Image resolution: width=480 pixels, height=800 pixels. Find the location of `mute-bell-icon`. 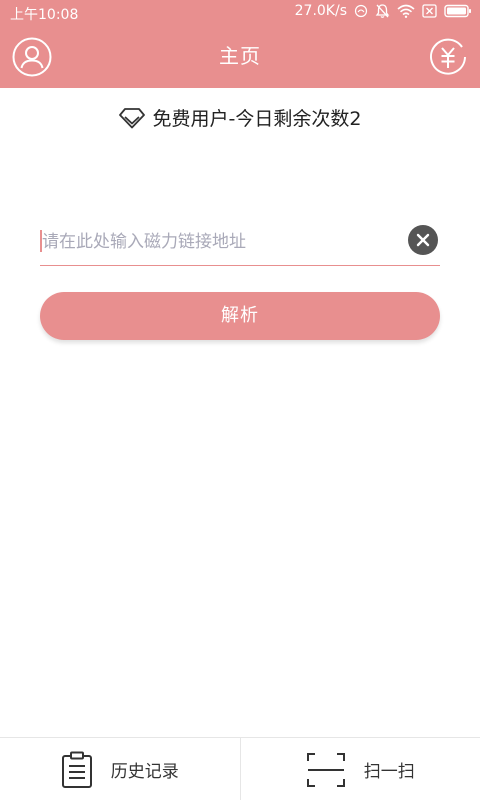

mute-bell-icon is located at coordinates (382, 11).